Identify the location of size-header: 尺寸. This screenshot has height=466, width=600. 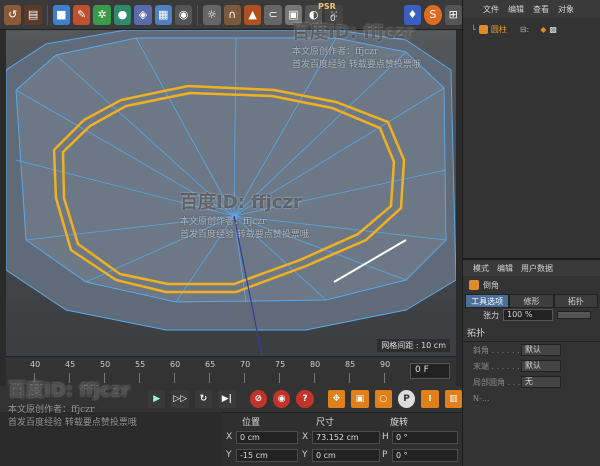
(325, 423).